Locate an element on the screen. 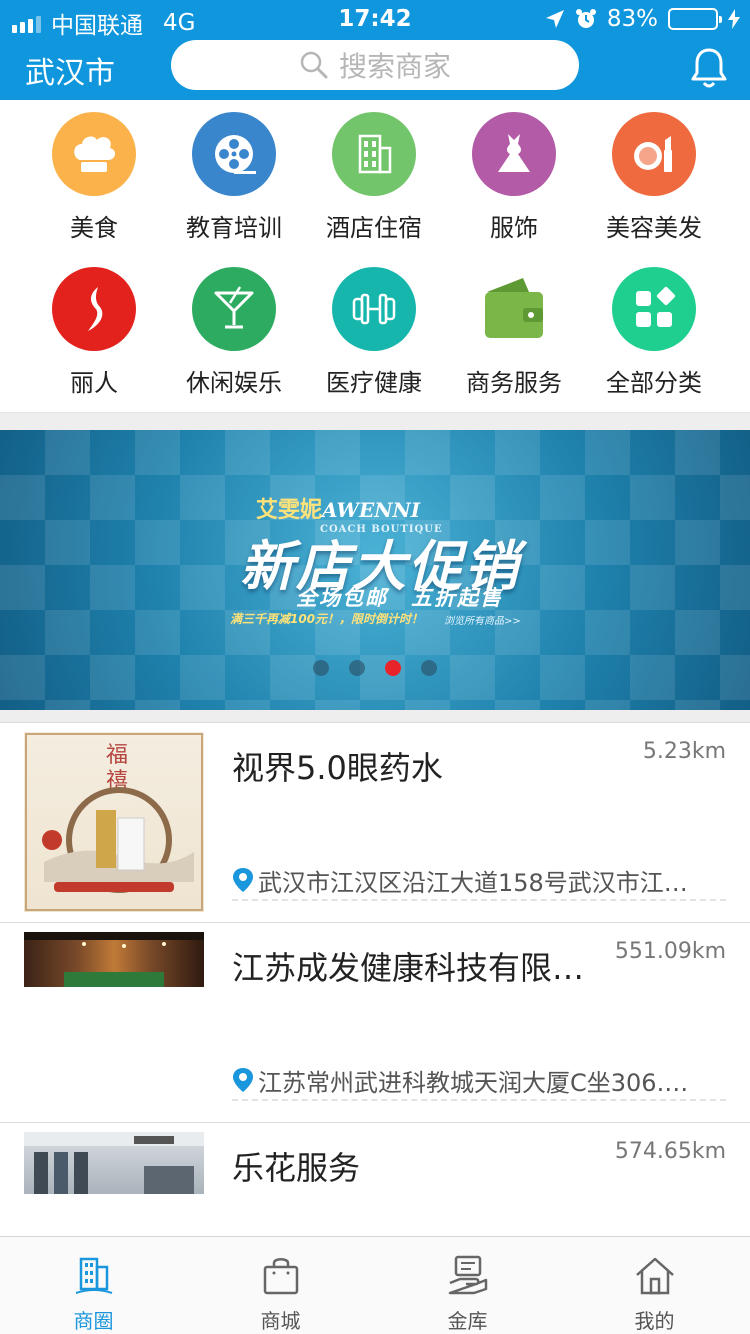 Image resolution: width=750 pixels, height=1334 pixels. banner-subtitle: 全场包邮 五折起售 is located at coordinates (399, 598).